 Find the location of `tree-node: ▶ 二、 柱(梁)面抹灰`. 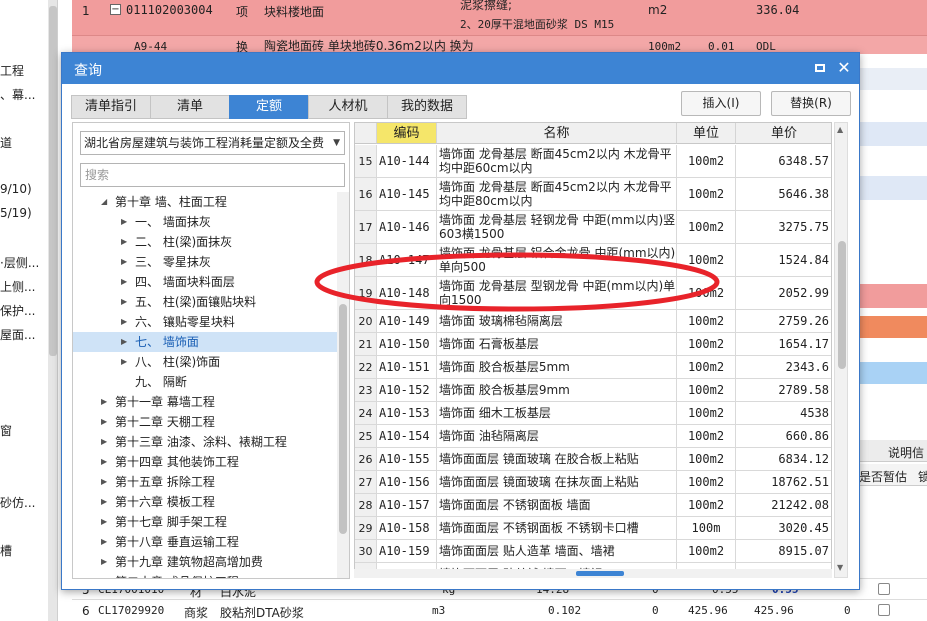

tree-node: ▶ 二、 柱(梁)面抹灰 is located at coordinates (205, 242).